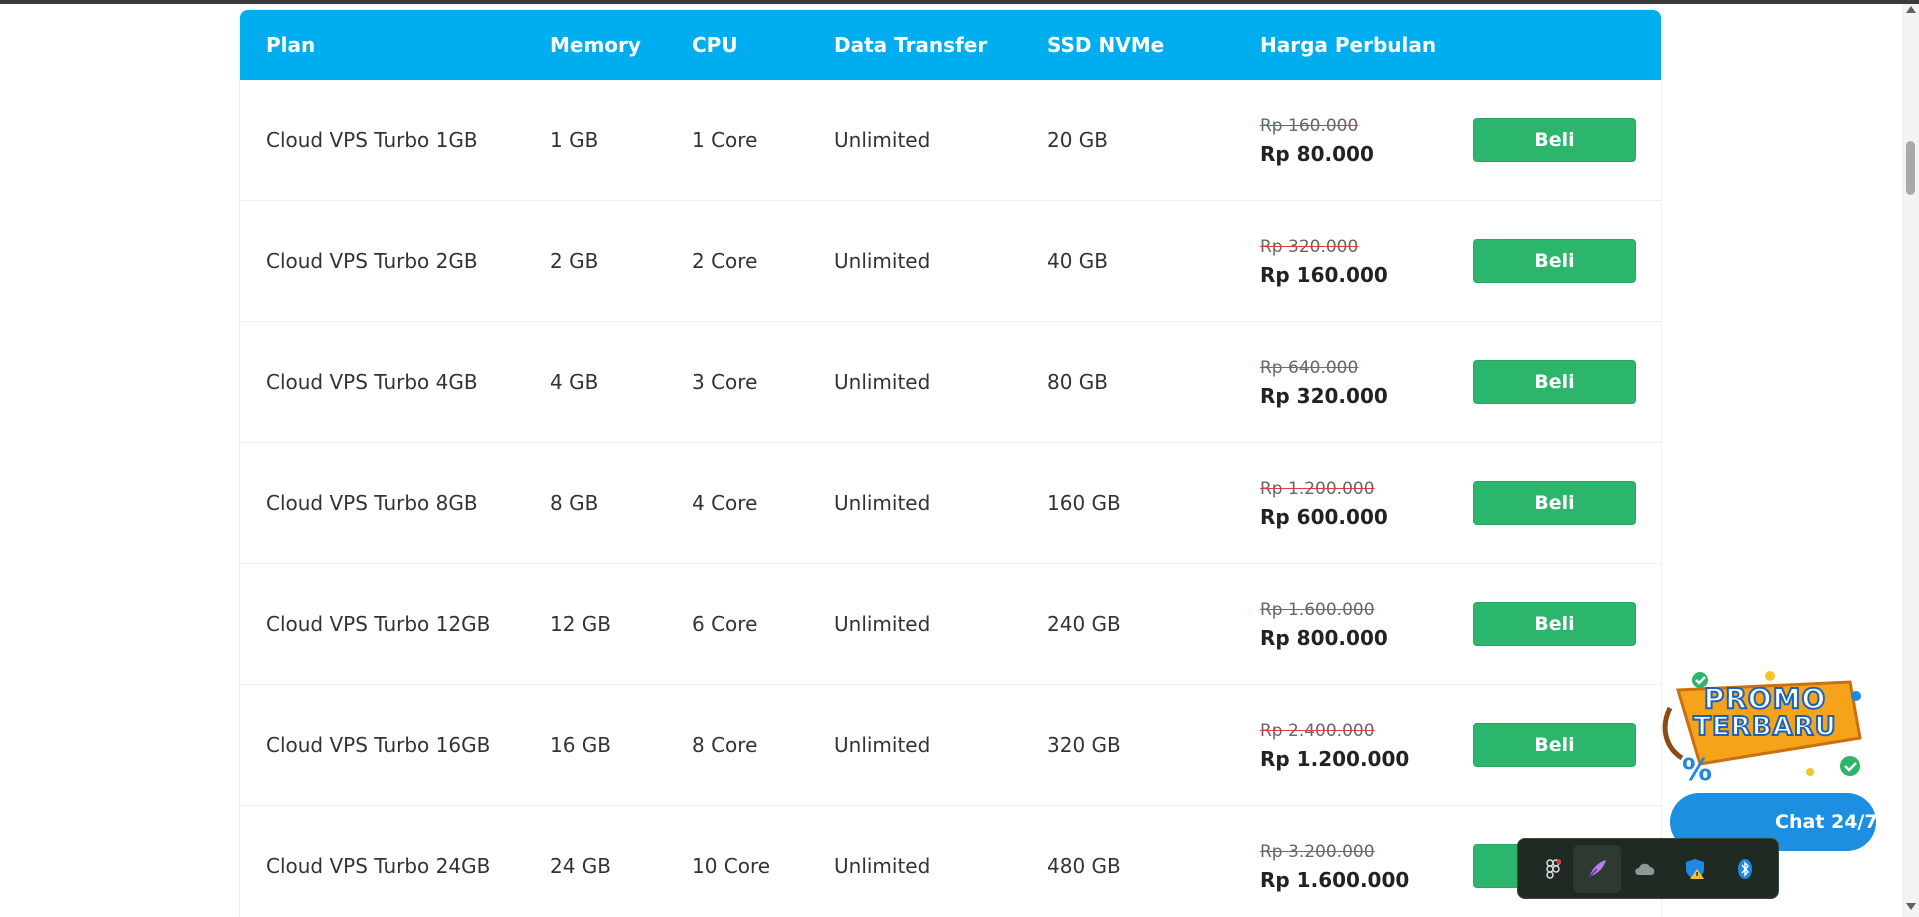 The image size is (1919, 917). I want to click on ssd-value: 480 GB, so click(1084, 866).